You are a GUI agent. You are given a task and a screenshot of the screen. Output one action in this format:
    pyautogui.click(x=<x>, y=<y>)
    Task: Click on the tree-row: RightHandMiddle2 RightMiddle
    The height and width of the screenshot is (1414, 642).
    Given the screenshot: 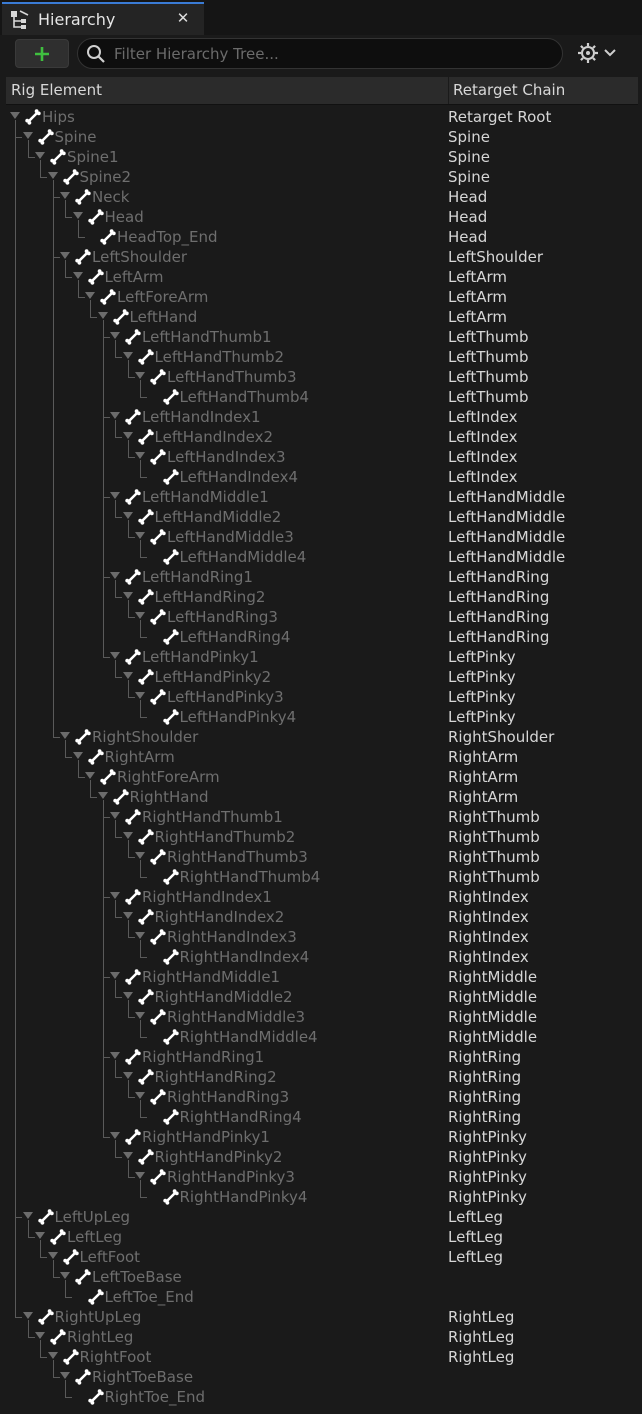 What is the action you would take?
    pyautogui.click(x=321, y=997)
    